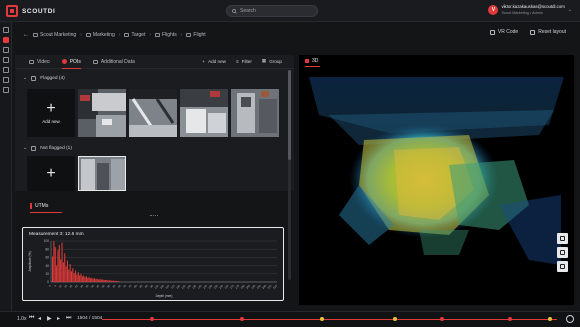  I want to click on step-forward-icon: ▸, so click(58, 318).